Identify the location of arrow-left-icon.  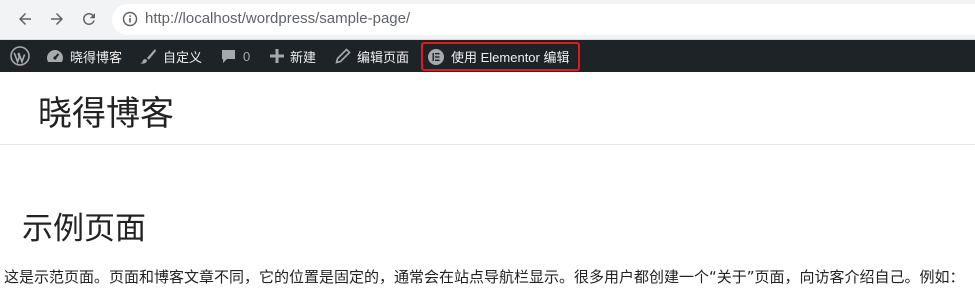
(25, 19).